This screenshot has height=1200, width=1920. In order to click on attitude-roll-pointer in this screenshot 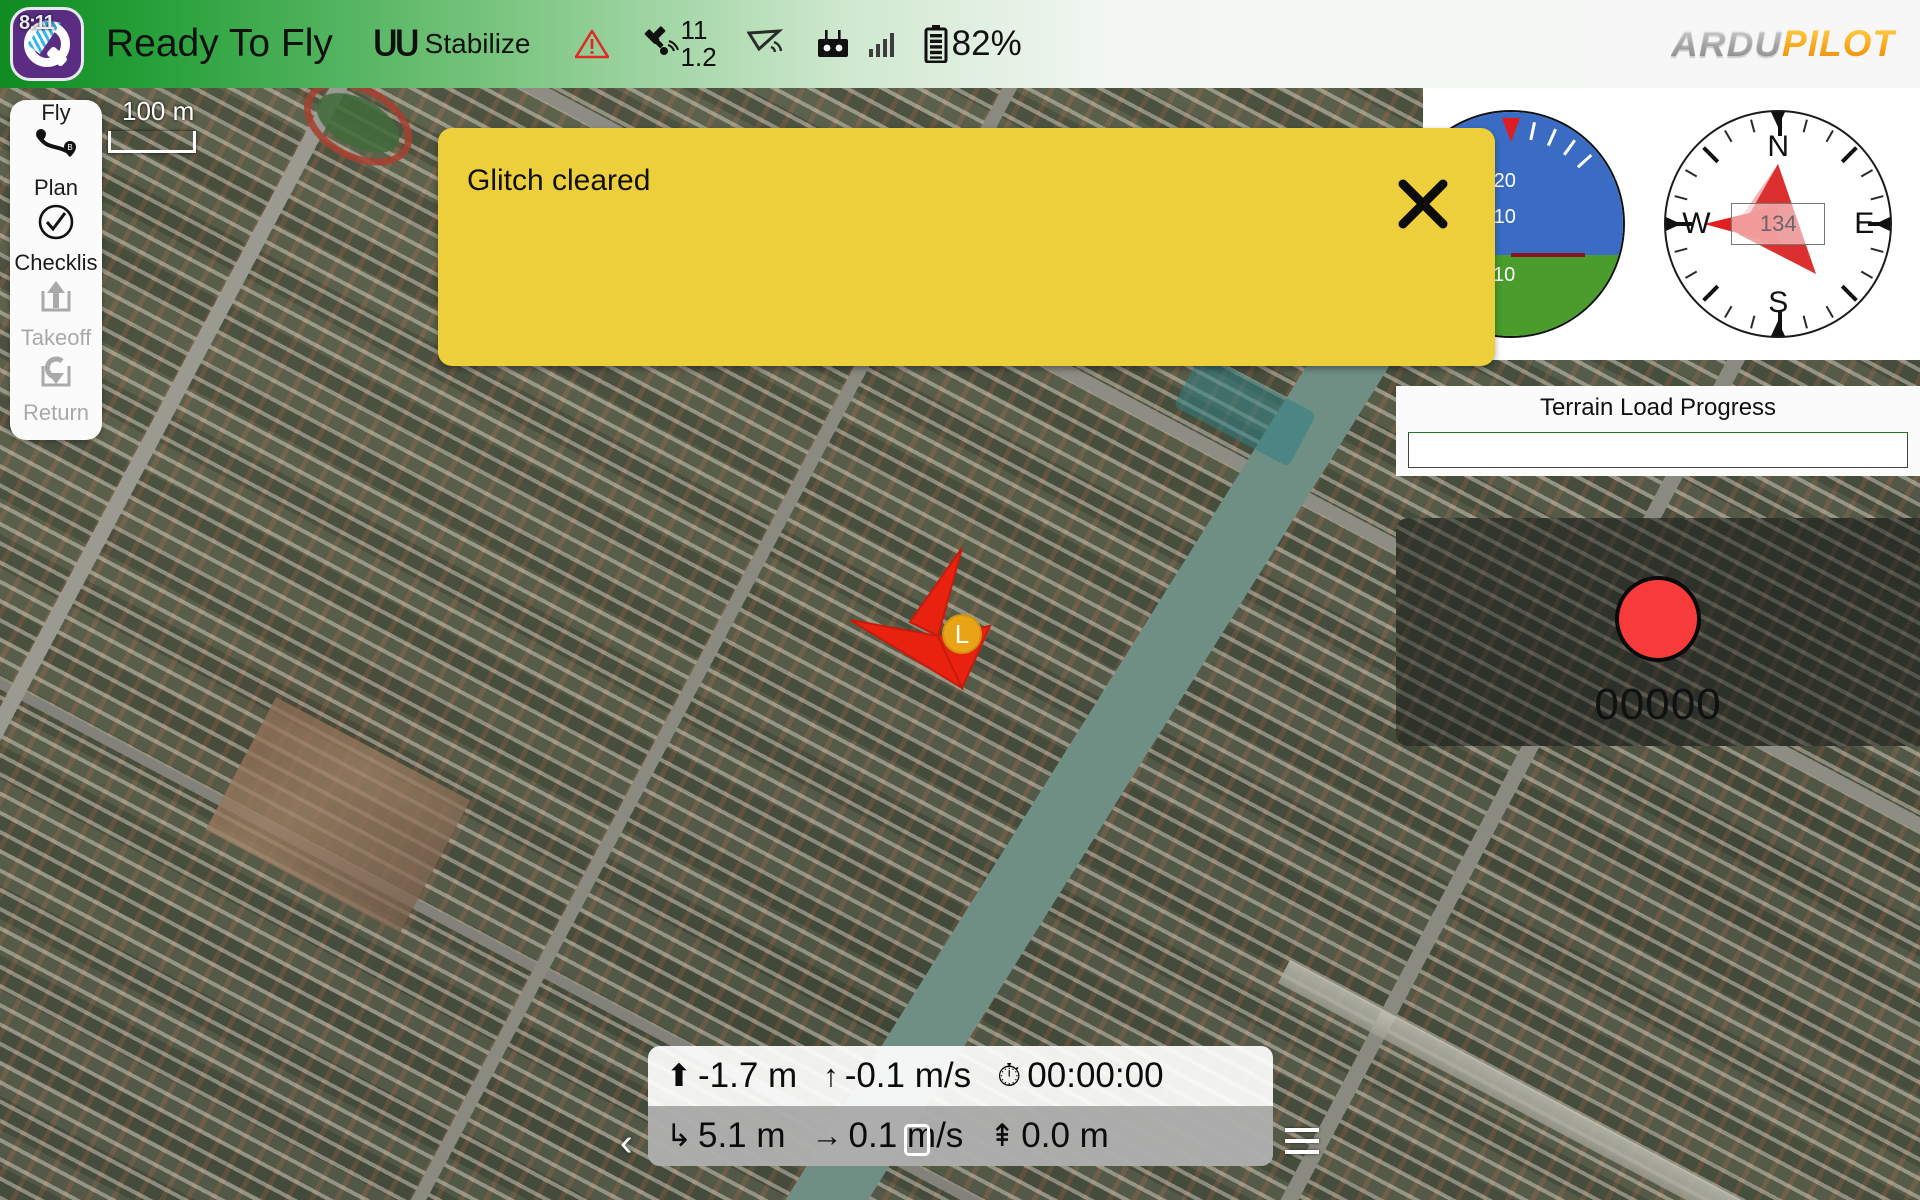, I will do `click(1510, 130)`.